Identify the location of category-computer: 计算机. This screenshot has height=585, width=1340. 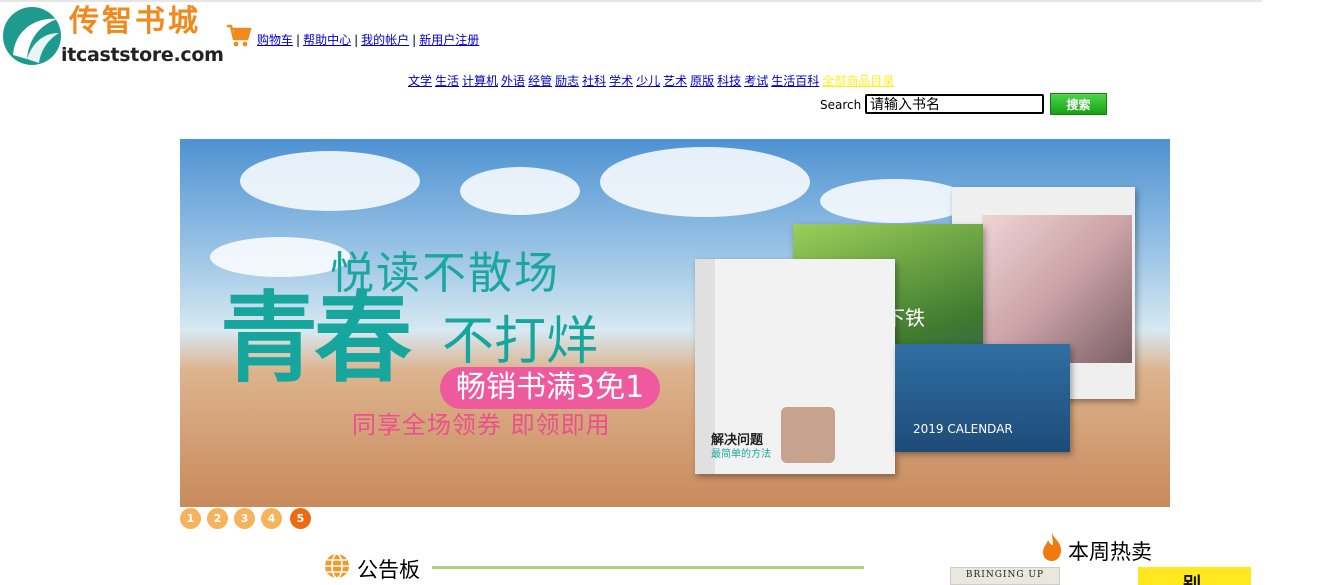
(480, 81).